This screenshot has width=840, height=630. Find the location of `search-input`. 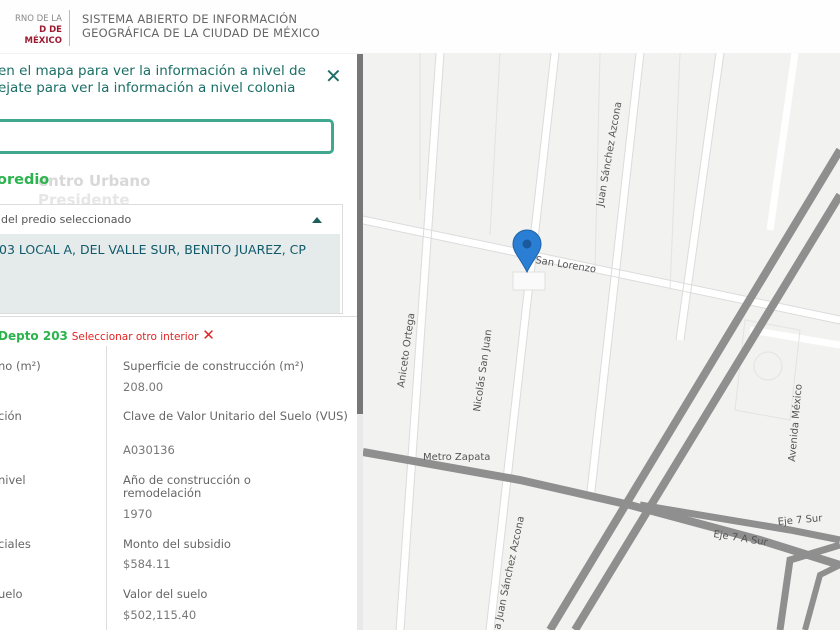

search-input is located at coordinates (167, 136).